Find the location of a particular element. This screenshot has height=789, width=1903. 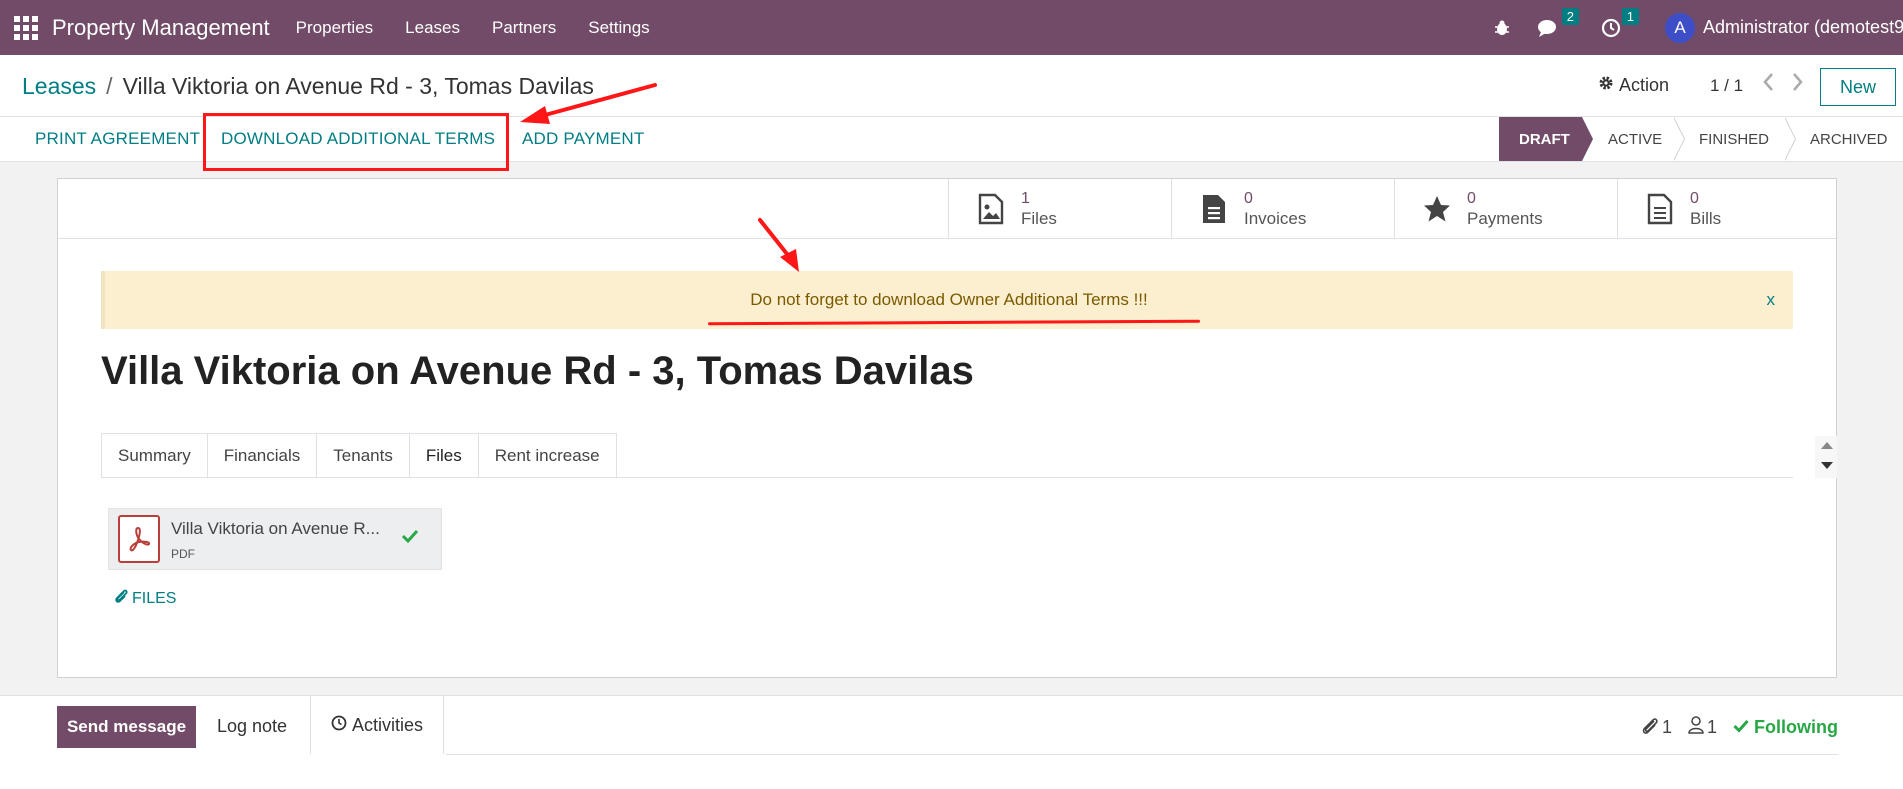

stage-active-label: ACTIVE is located at coordinates (1635, 139).